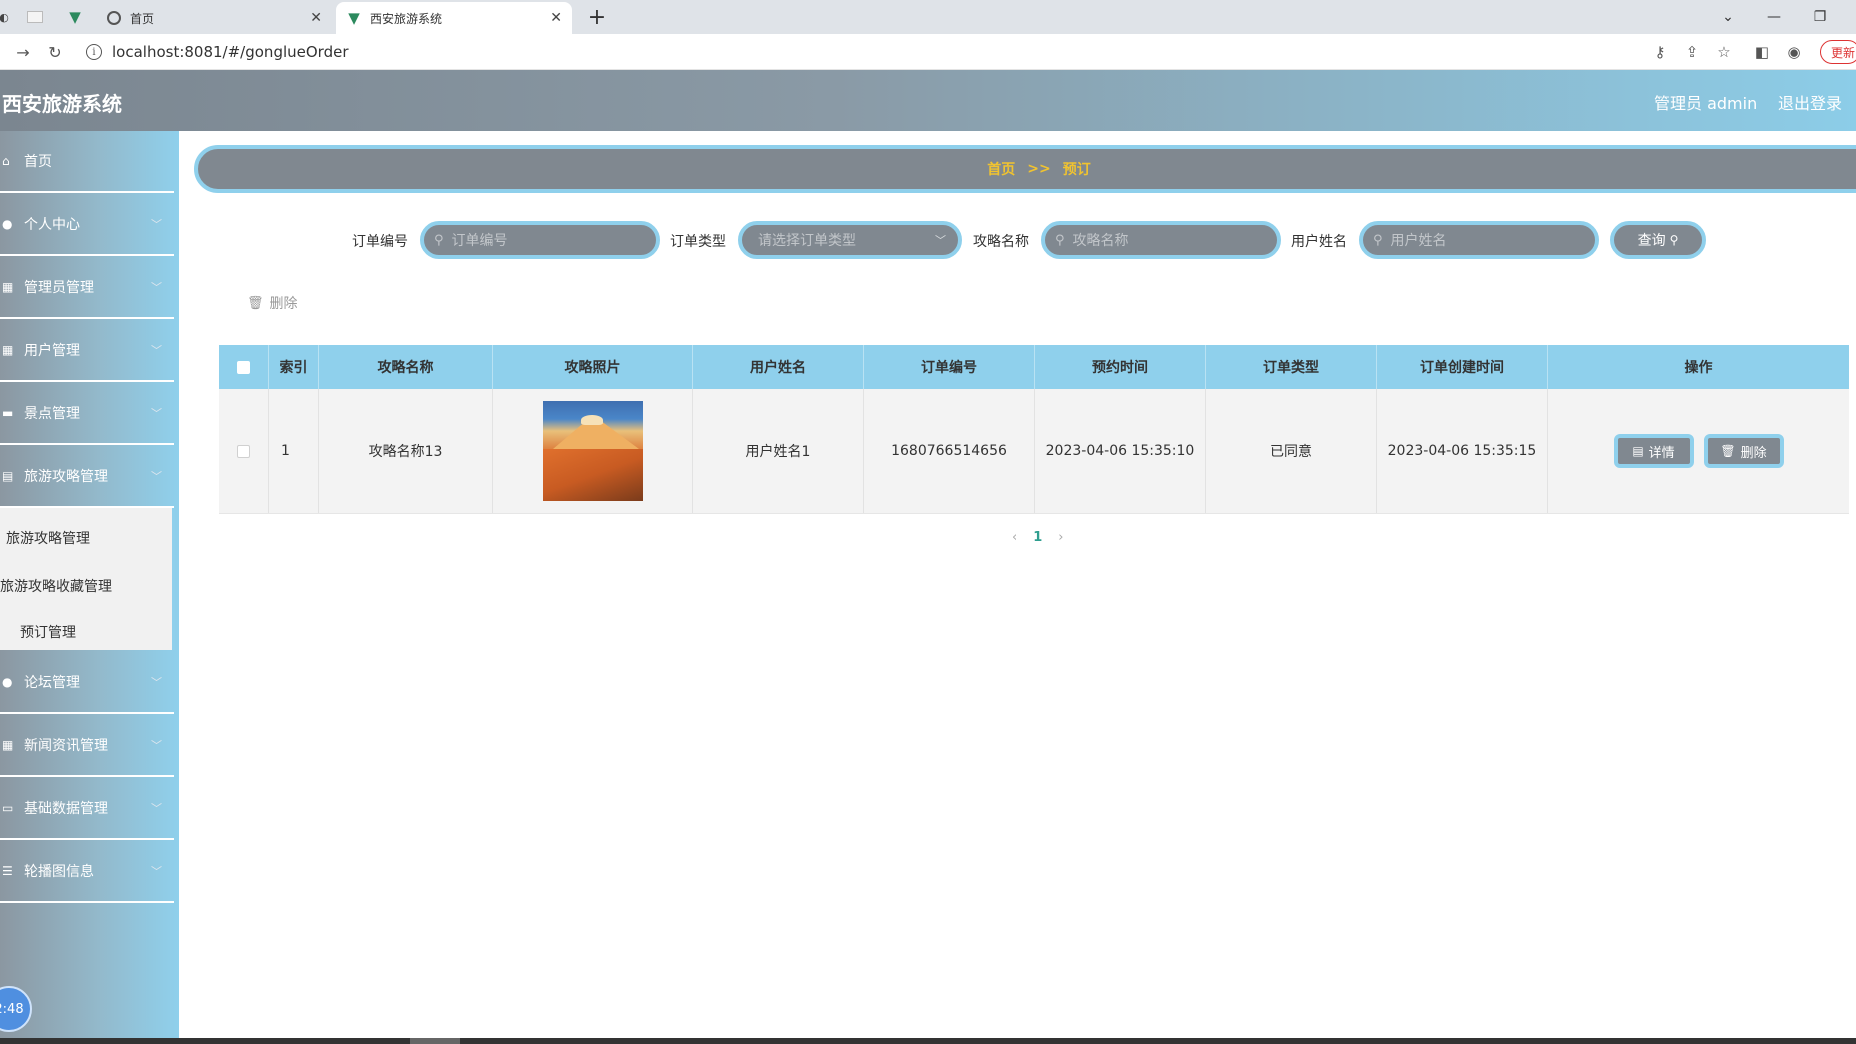  What do you see at coordinates (928, 17) in the screenshot?
I see `browser-tab-bar: ◐ ▼ 首页 ✕ ▼ 西安旅游系统 ✕ + ⌄ — ❐` at bounding box center [928, 17].